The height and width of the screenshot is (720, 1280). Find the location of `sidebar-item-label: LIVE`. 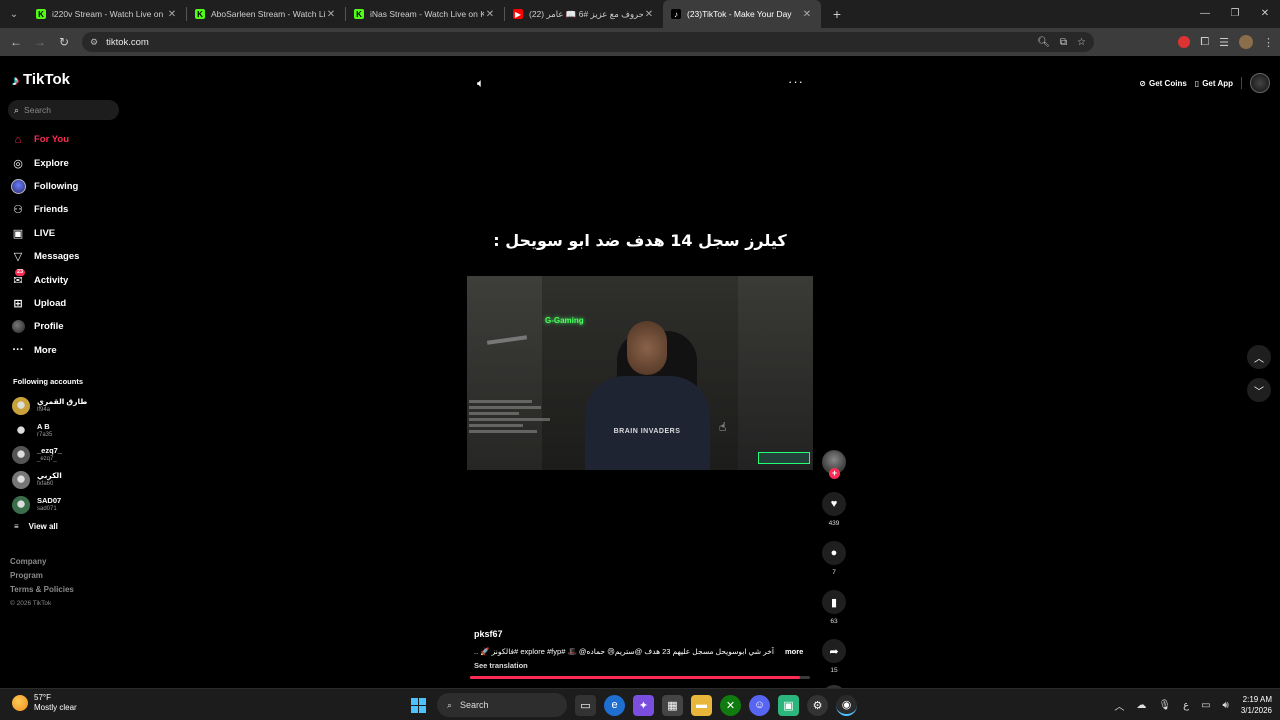

sidebar-item-label: LIVE is located at coordinates (45, 233).